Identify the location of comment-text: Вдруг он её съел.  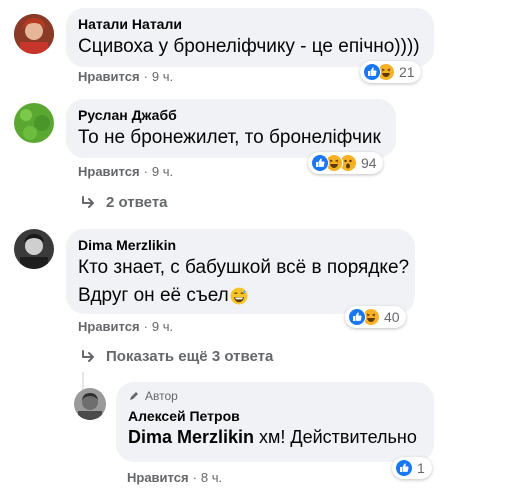
(153, 295).